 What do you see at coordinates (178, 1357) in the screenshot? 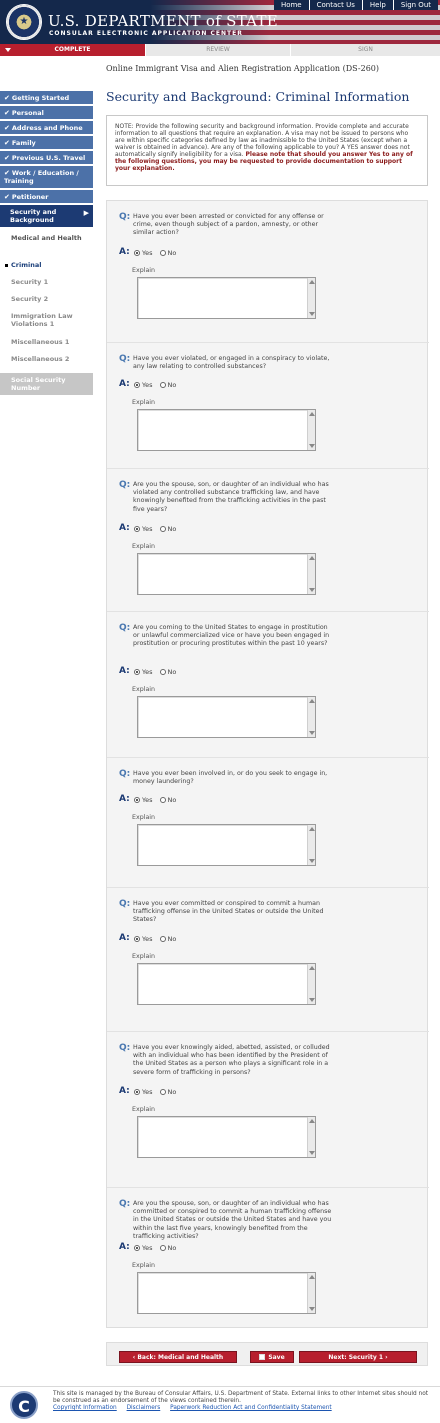
I see `back-button: ‹ Back: Medical and Health` at bounding box center [178, 1357].